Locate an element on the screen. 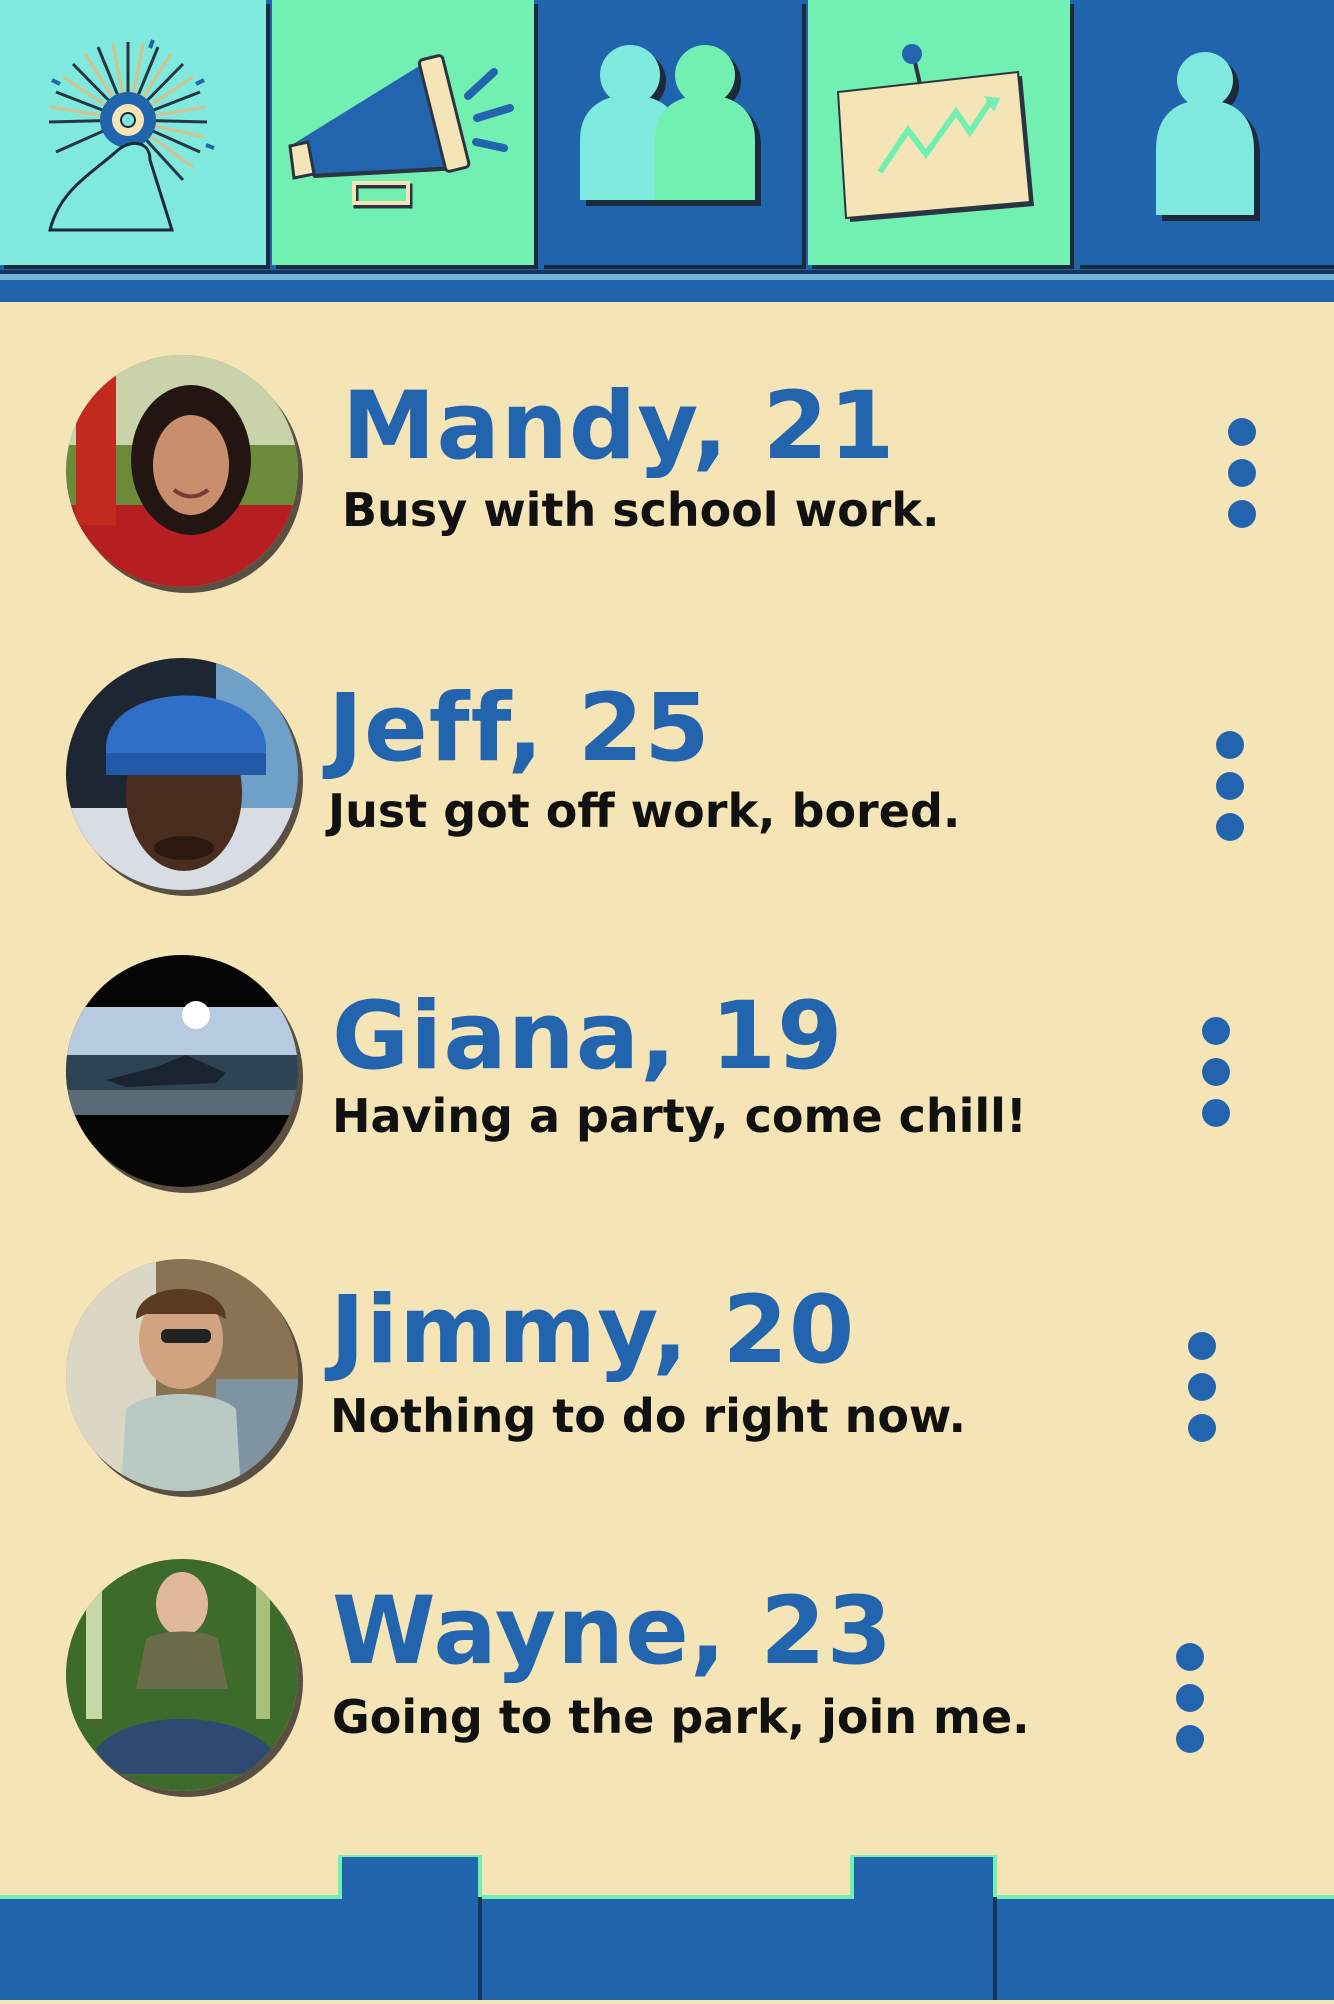 The image size is (1334, 2004). tab-home is located at coordinates (133, 132).